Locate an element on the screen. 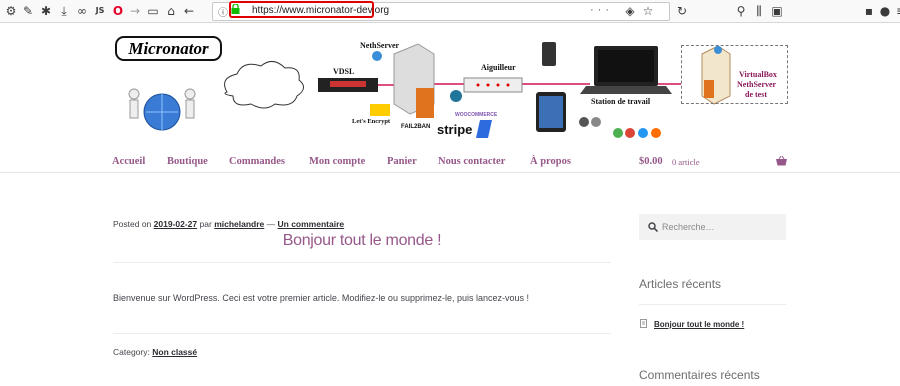  vbox-label-3: de test is located at coordinates (756, 94).